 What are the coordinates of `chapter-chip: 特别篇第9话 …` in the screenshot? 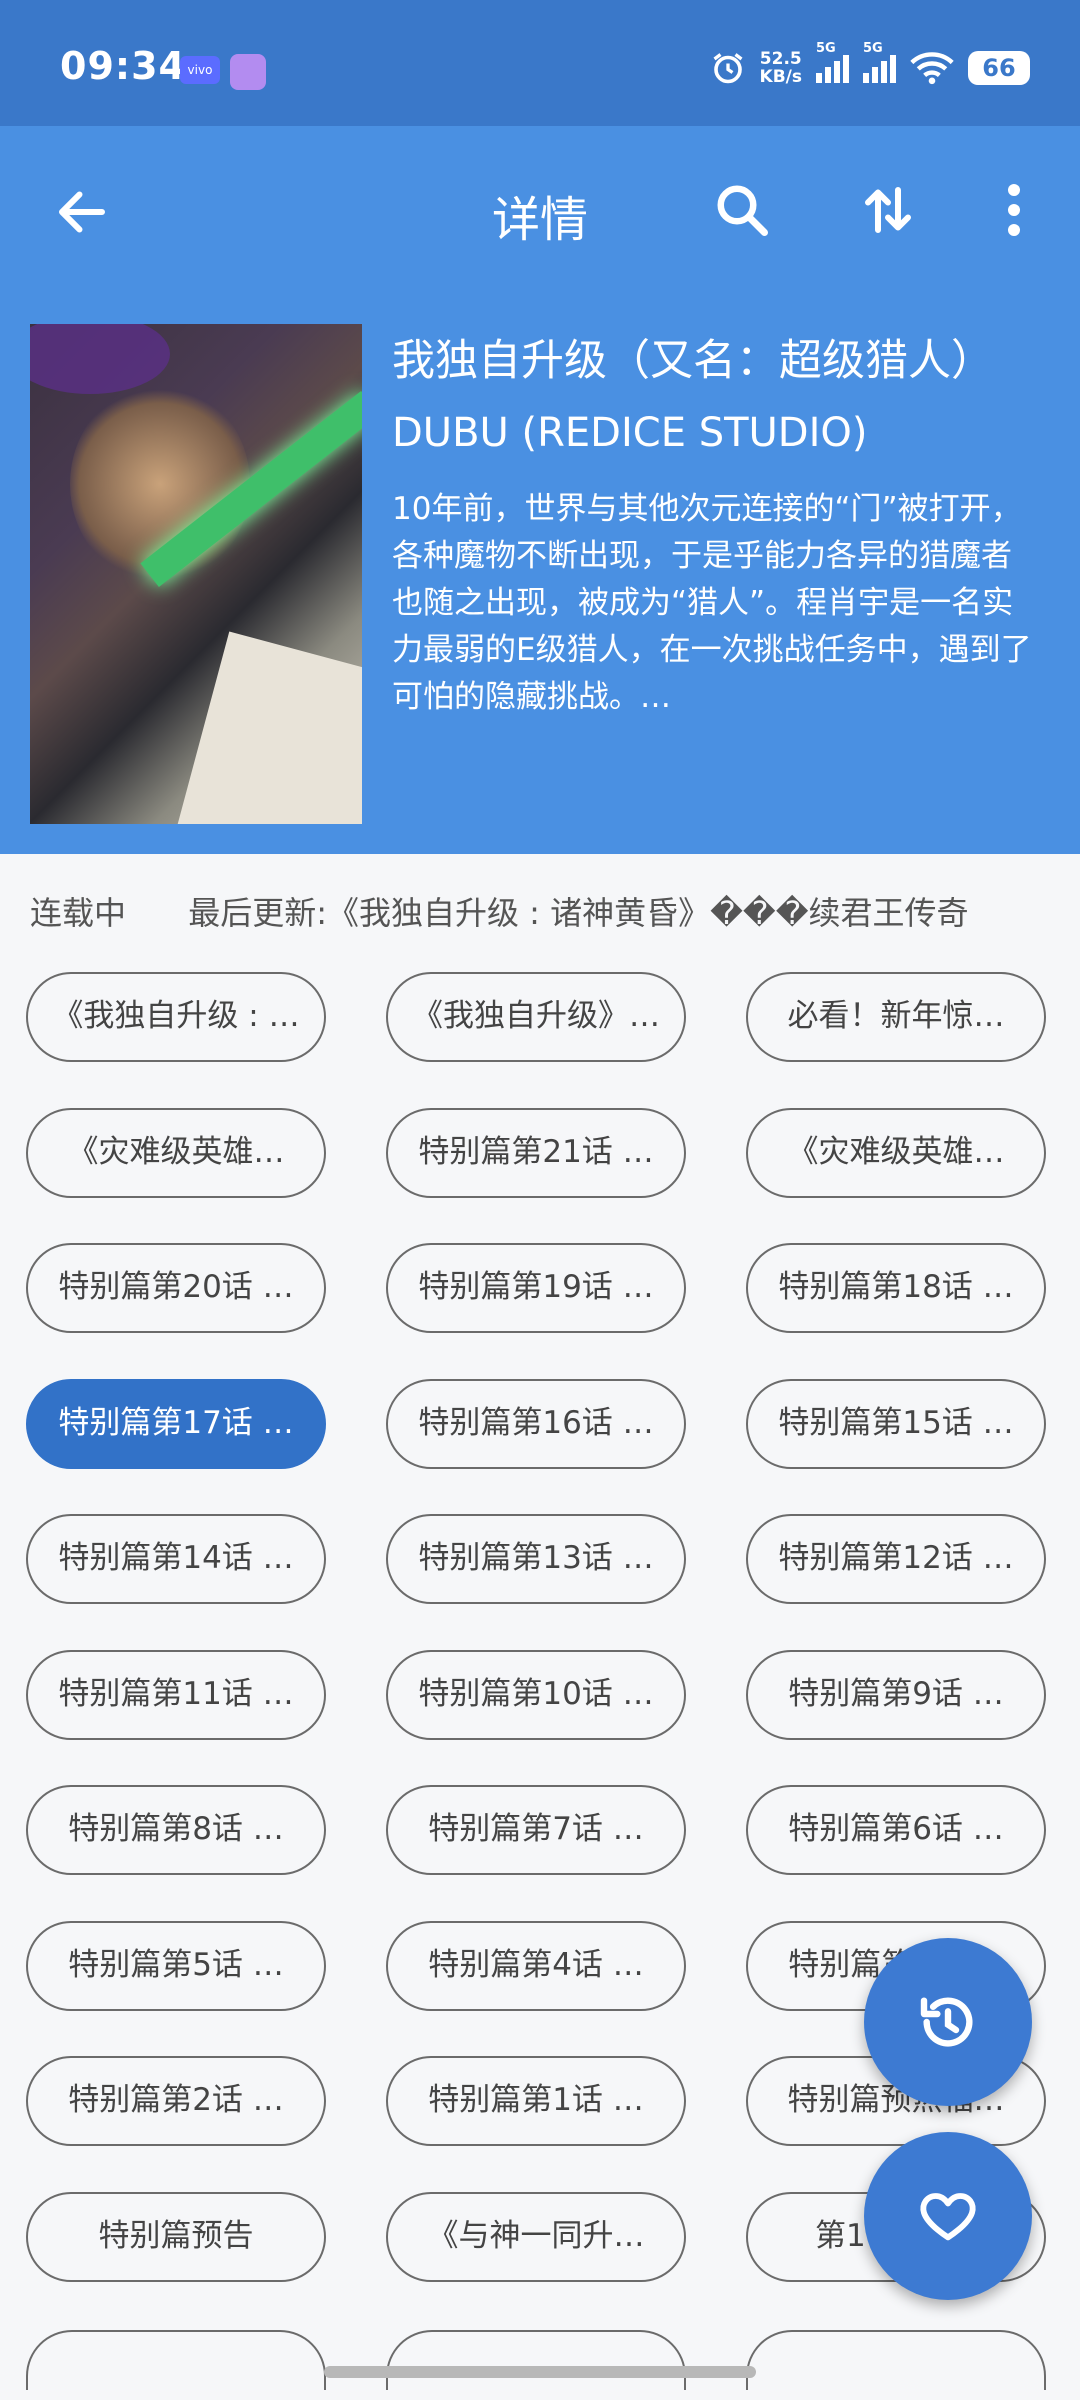 It's located at (896, 1695).